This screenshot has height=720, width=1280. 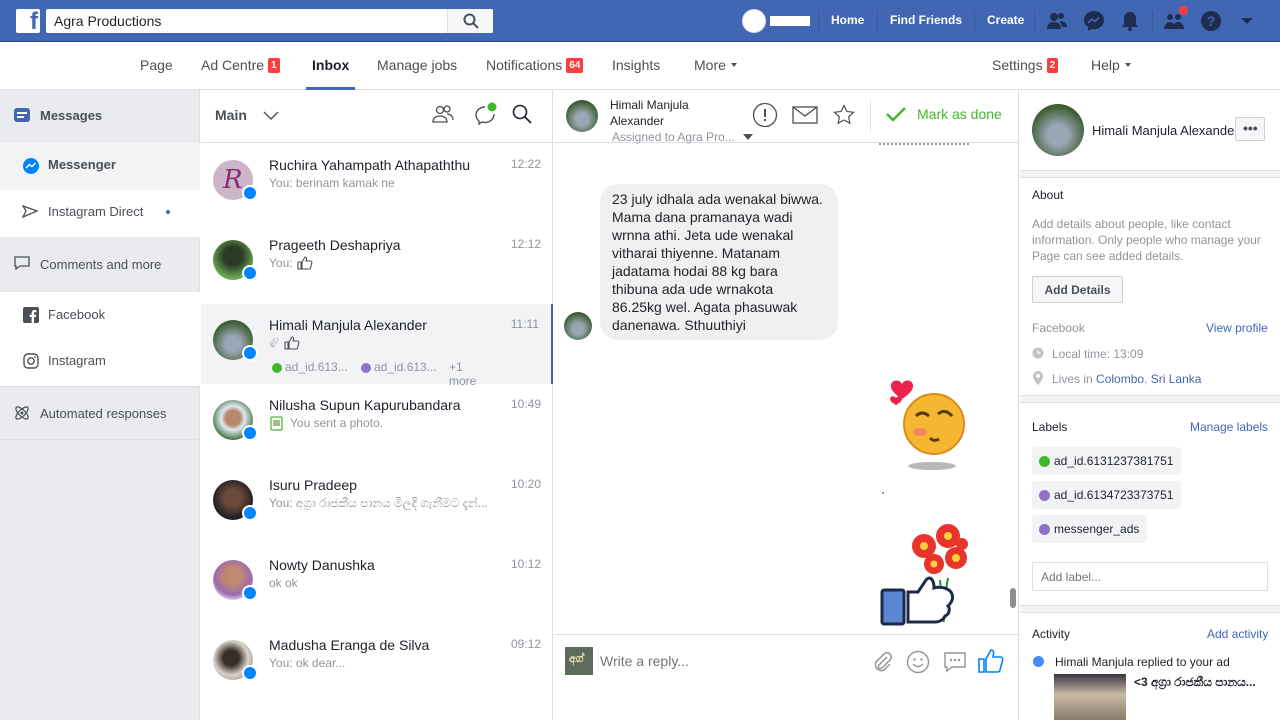 What do you see at coordinates (715, 65) in the screenshot?
I see `tab-more: More` at bounding box center [715, 65].